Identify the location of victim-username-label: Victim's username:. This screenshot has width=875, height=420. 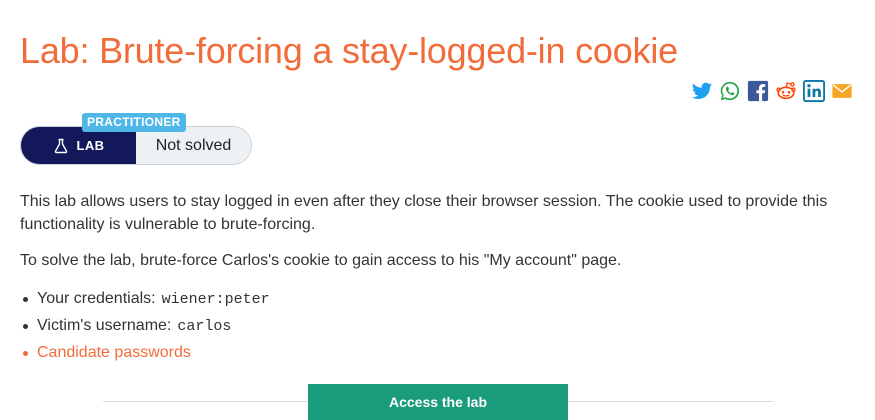
(104, 325).